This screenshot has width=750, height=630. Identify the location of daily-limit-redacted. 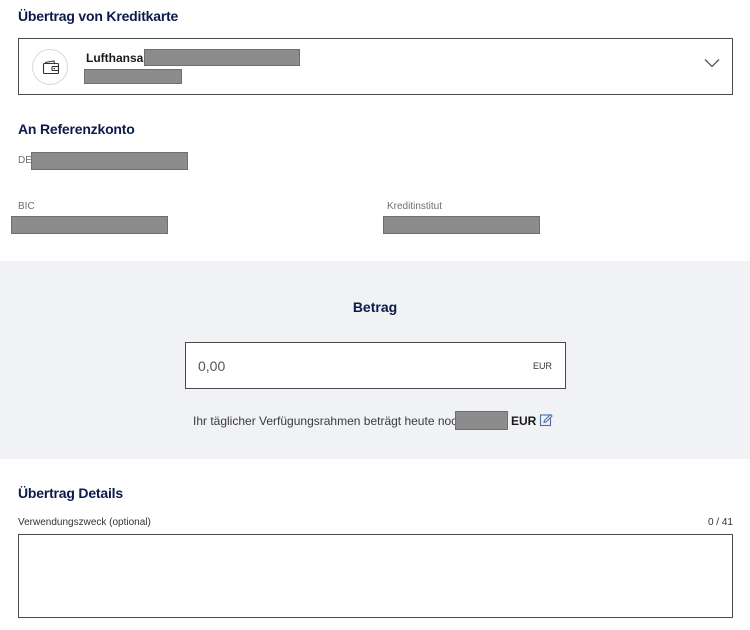
(481, 420).